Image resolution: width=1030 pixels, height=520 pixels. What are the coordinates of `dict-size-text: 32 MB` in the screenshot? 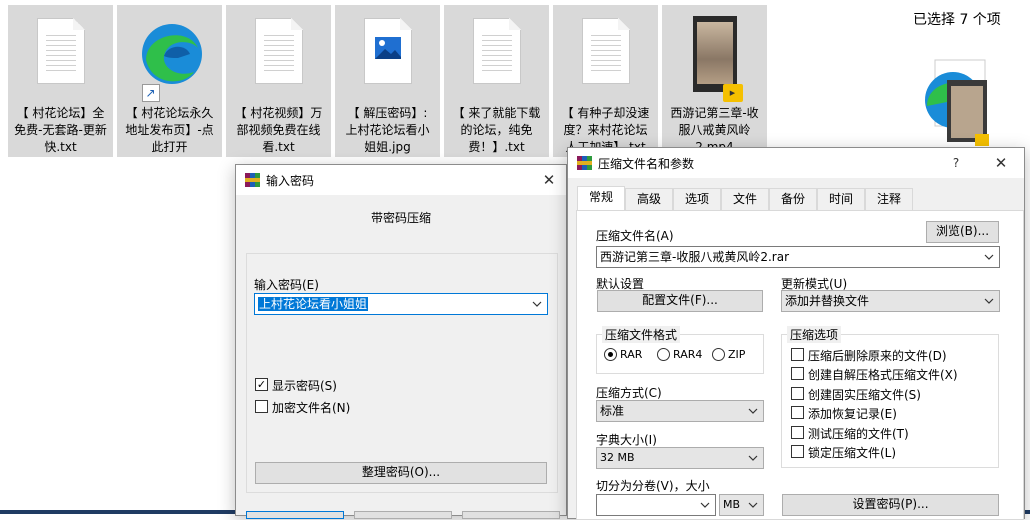 It's located at (617, 457).